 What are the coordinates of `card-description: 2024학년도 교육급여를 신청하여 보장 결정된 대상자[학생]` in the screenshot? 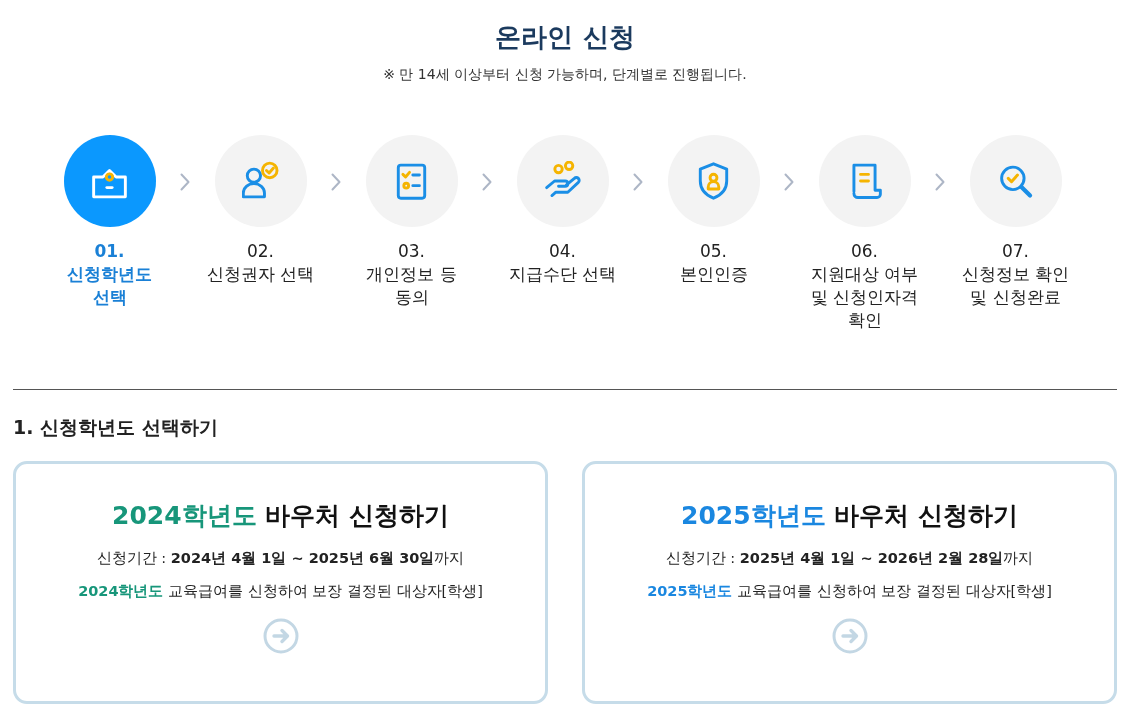 It's located at (280, 591).